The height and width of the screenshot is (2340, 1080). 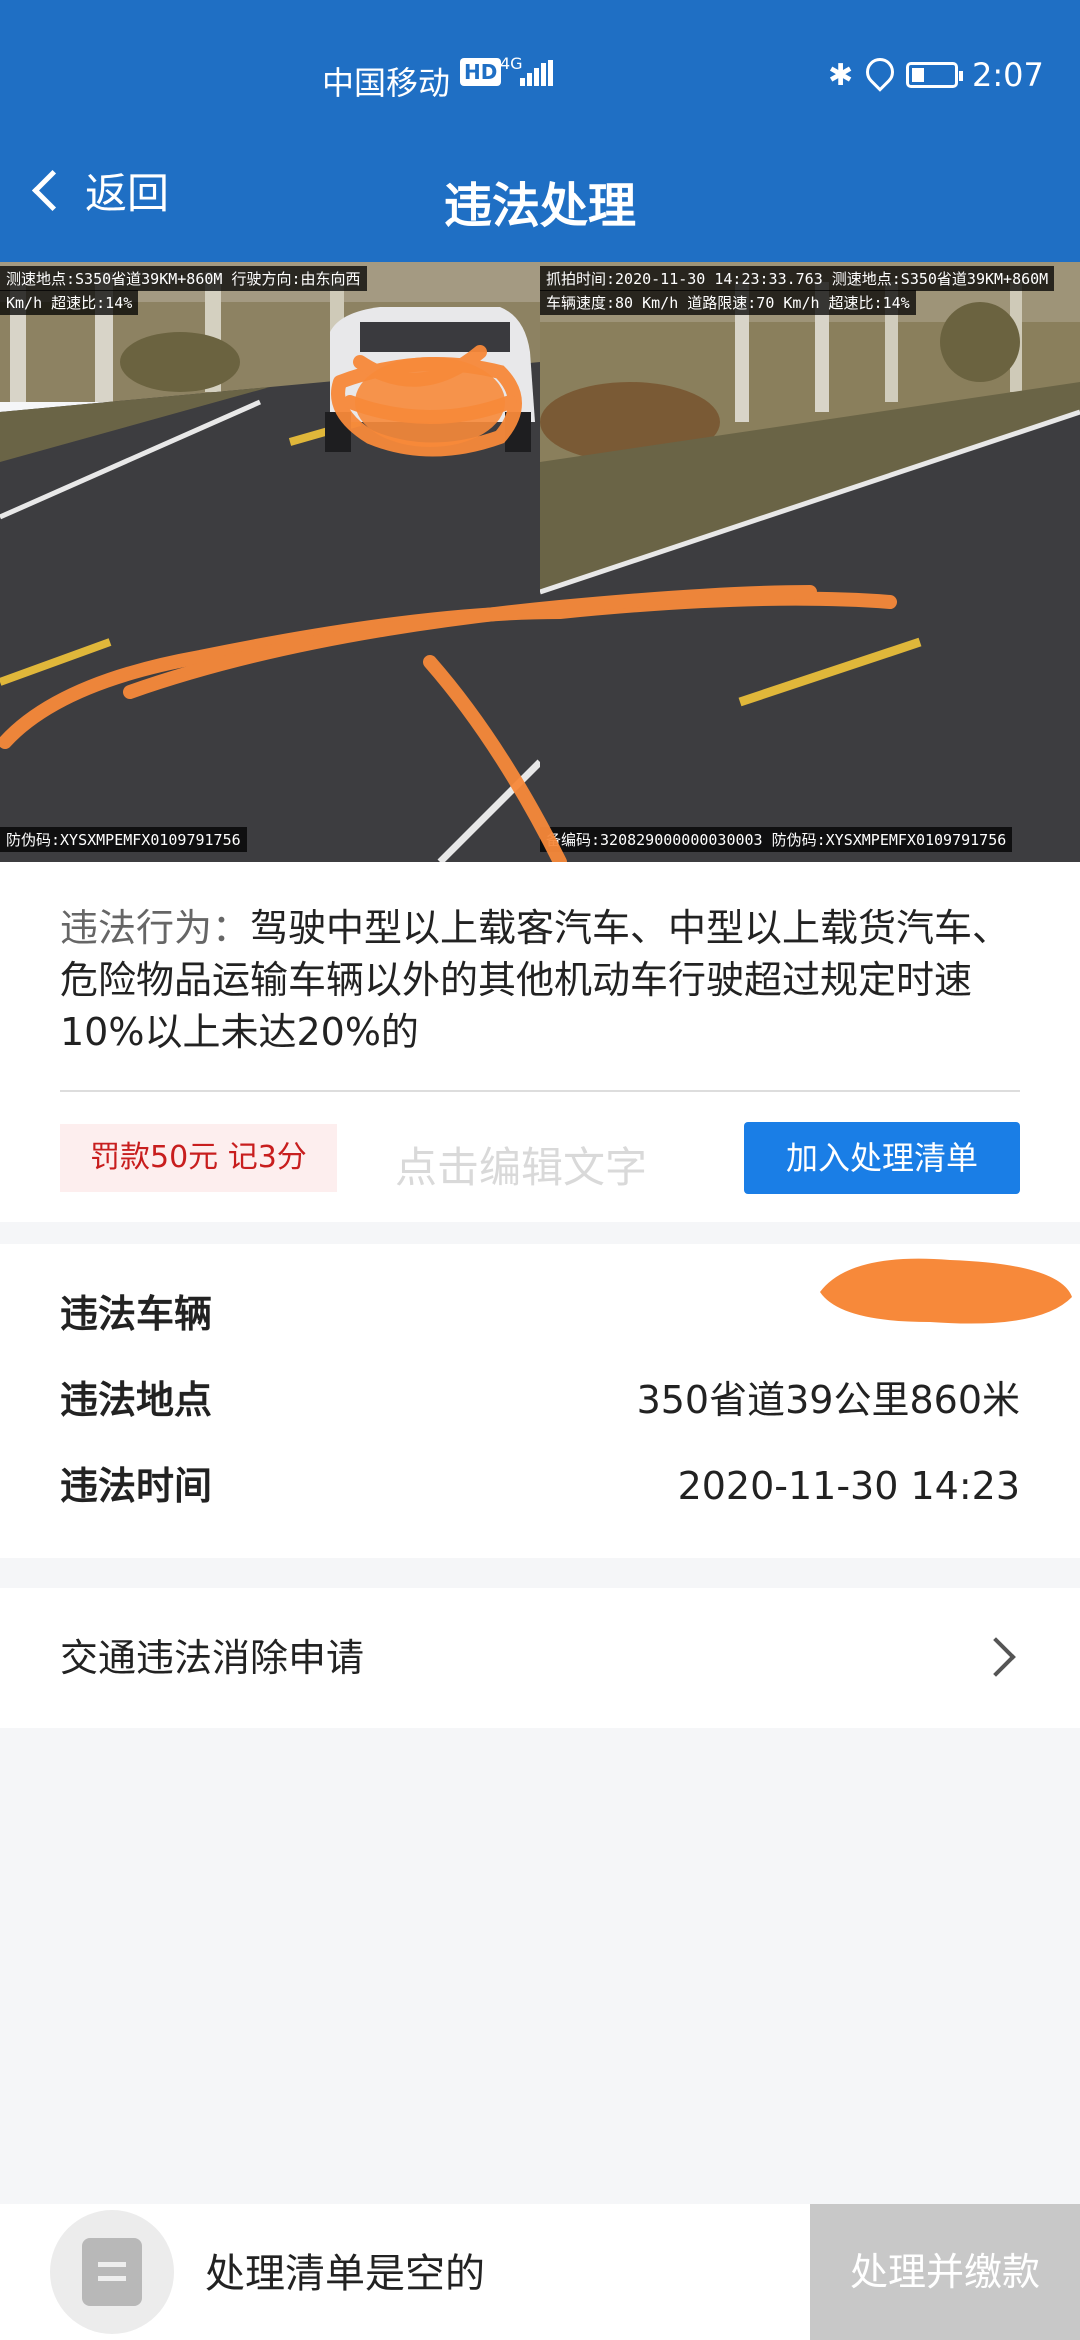 I want to click on hd-icon: HD, so click(x=481, y=72).